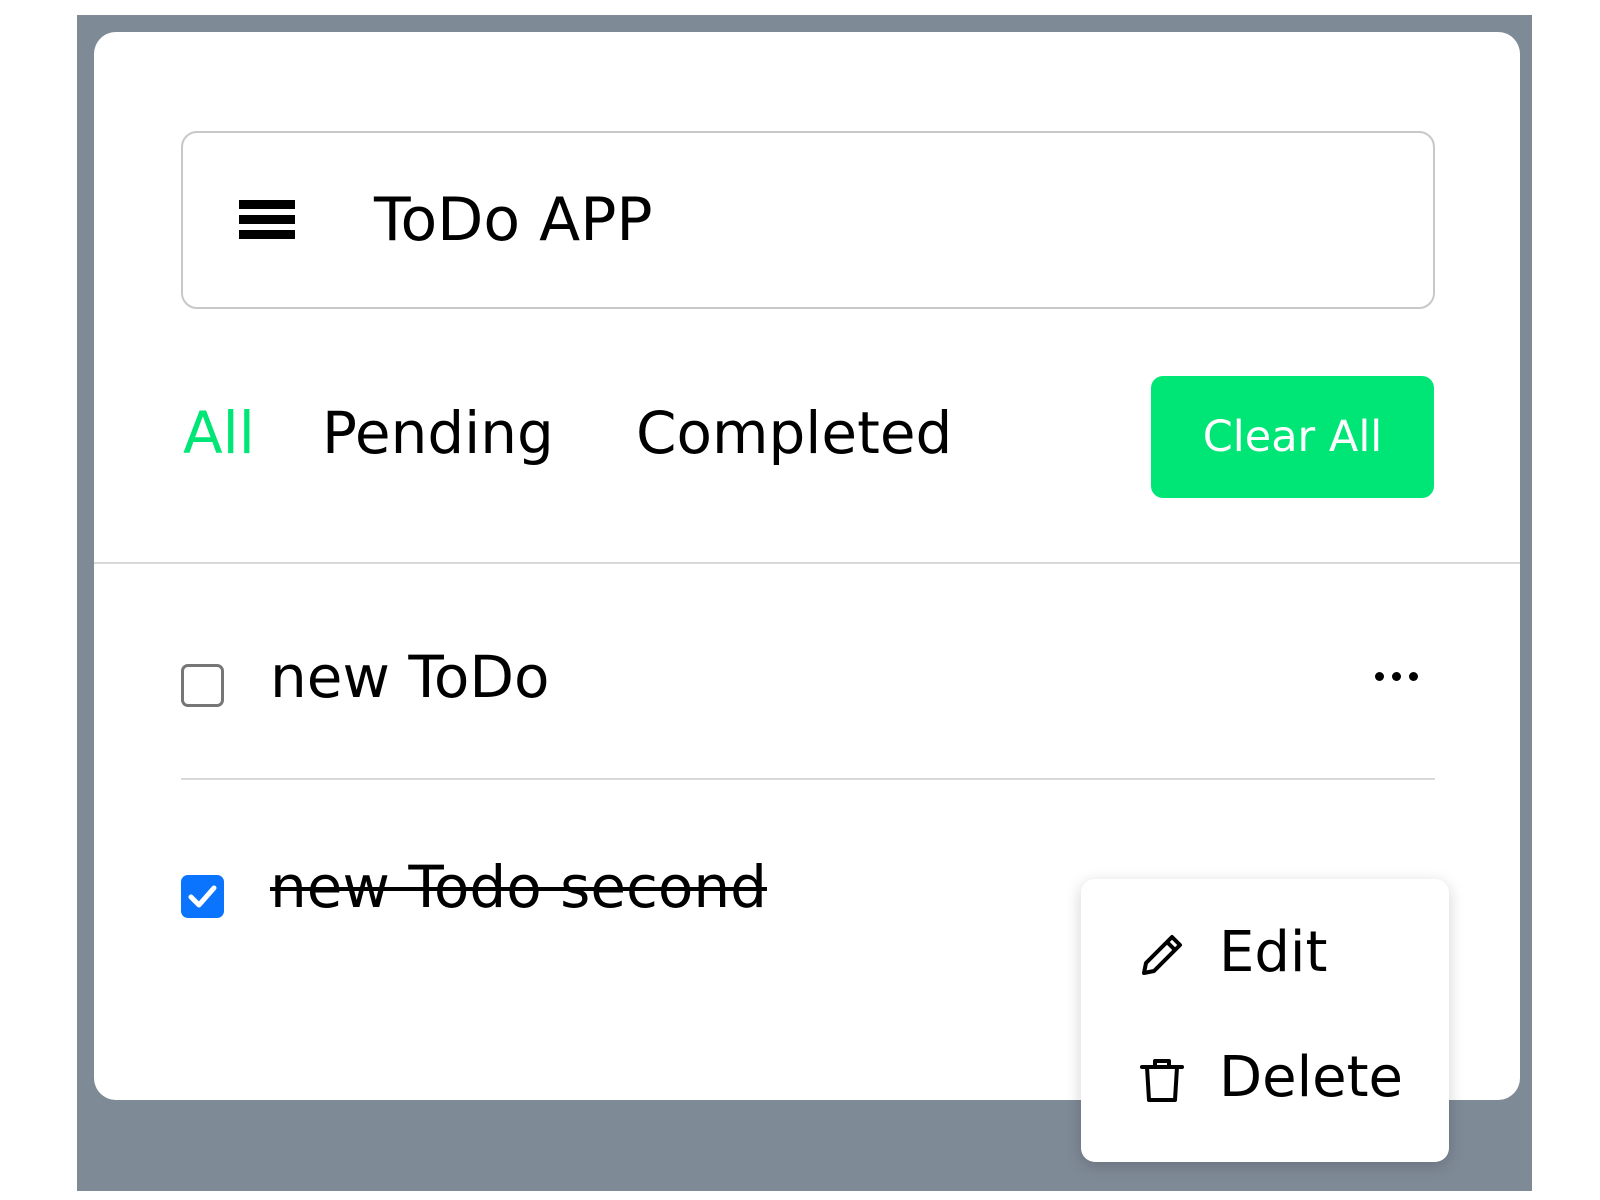 The width and height of the screenshot is (1600, 1200). I want to click on task-divider, so click(808, 779).